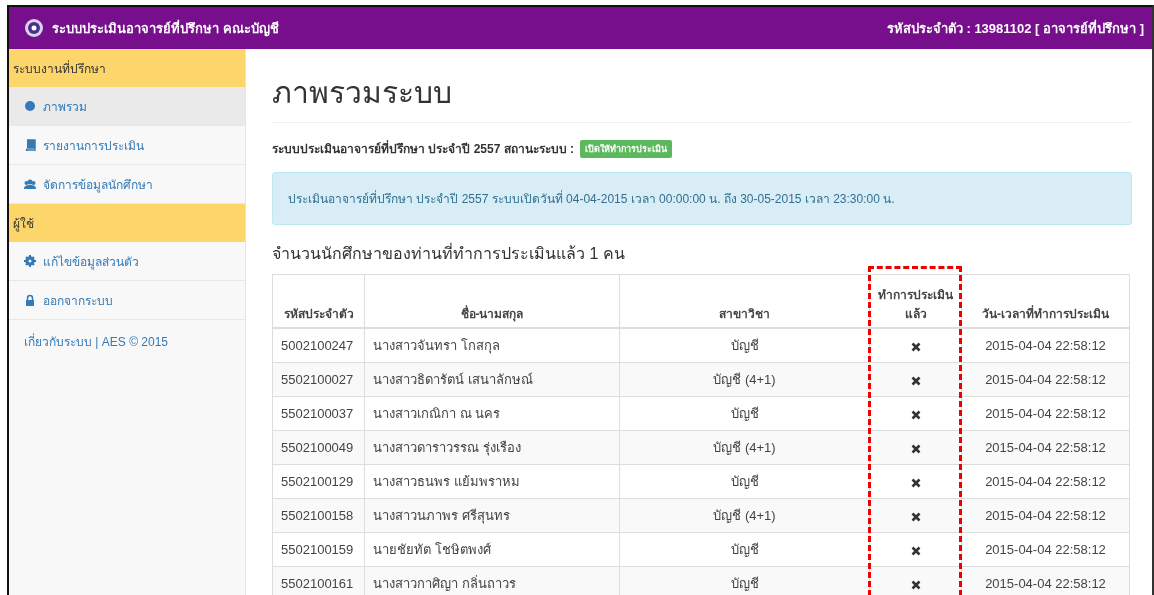  I want to click on table-cell: นางสาวนภาพร ศรีสุนทร, so click(492, 515).